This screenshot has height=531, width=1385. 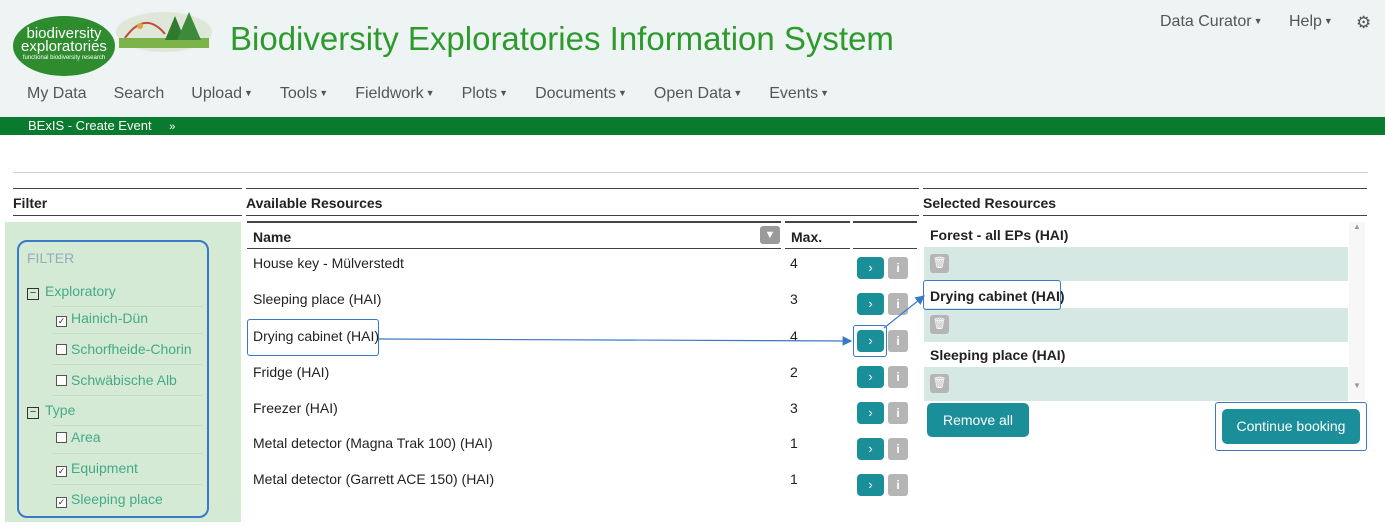 I want to click on type-group: − Type, so click(x=51, y=410).